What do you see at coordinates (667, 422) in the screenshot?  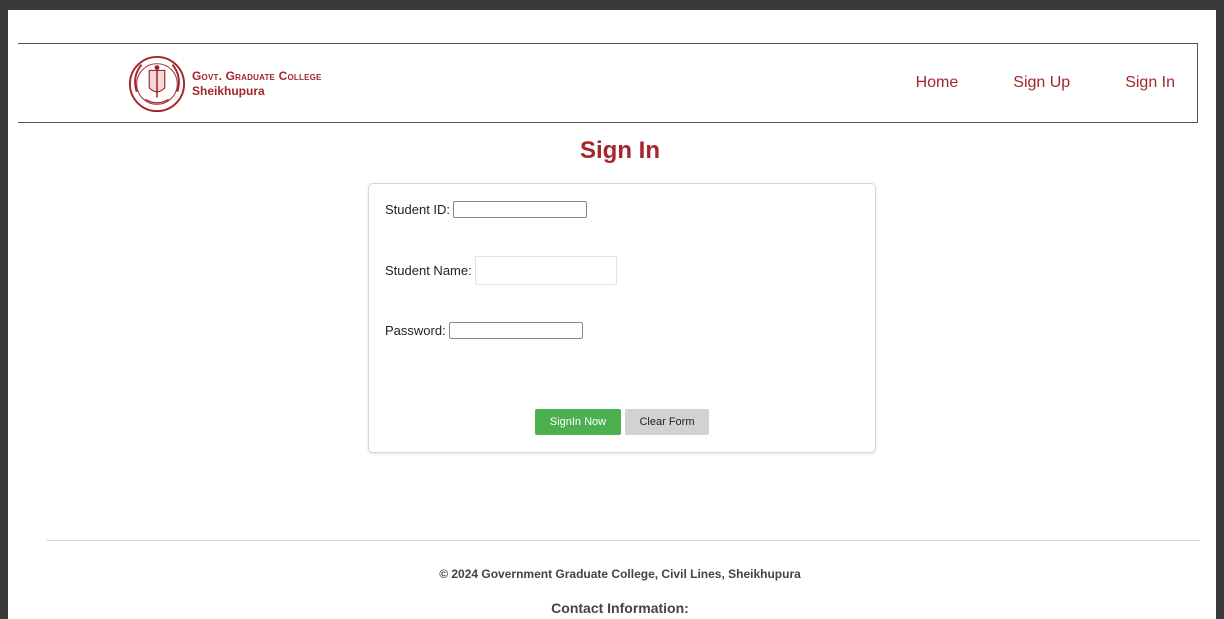 I see `clear-form-button: Clear Form` at bounding box center [667, 422].